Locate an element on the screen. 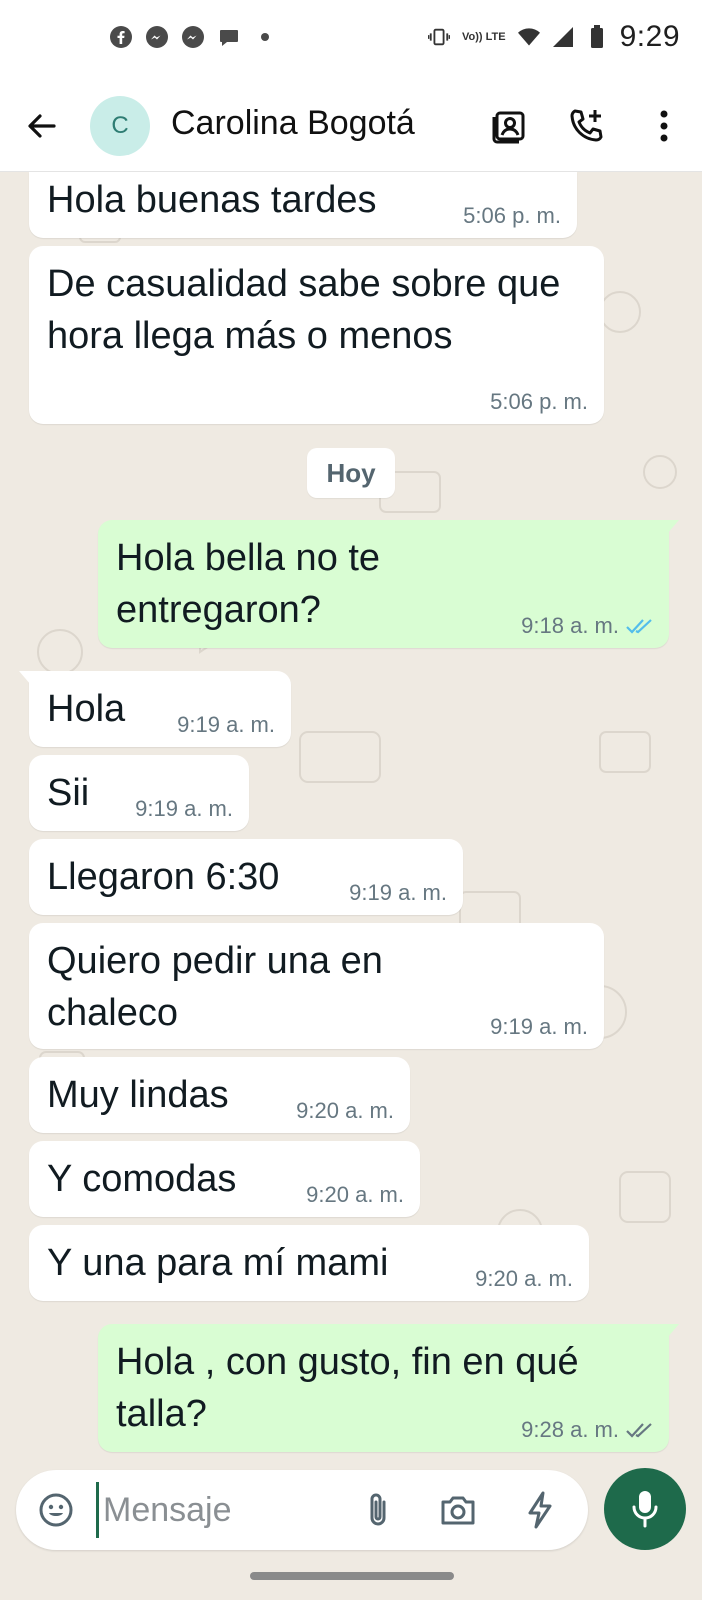 This screenshot has height=1600, width=702. message-bubble-incoming: Hola 9:19 a. m. is located at coordinates (155, 709).